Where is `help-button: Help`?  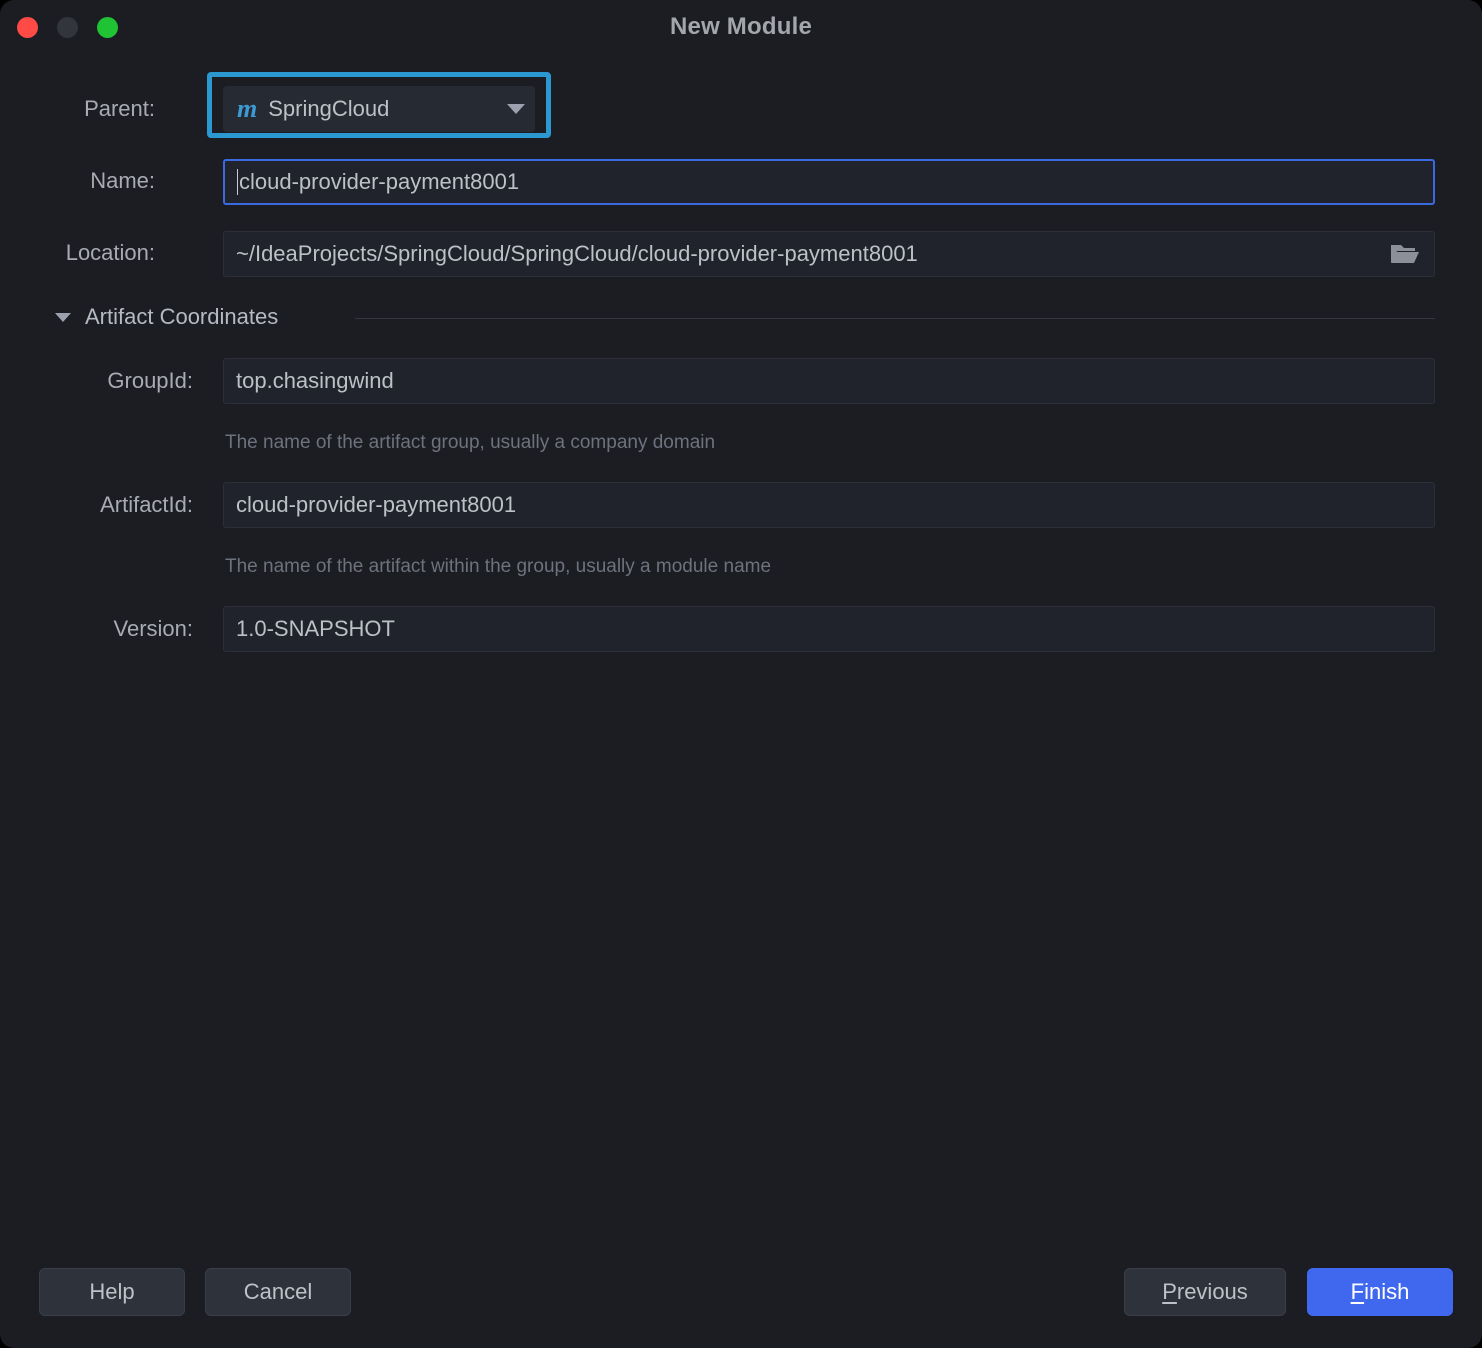
help-button: Help is located at coordinates (112, 1292).